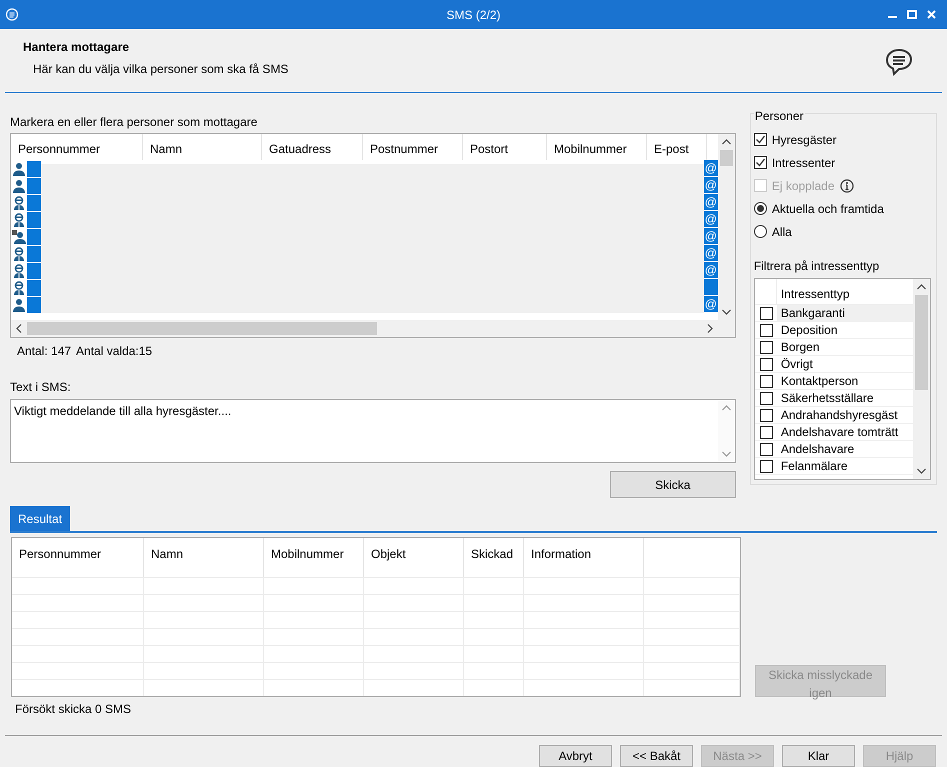 This screenshot has width=947, height=767. Describe the element at coordinates (844, 347) in the screenshot. I see `list-item: Borgen` at that location.